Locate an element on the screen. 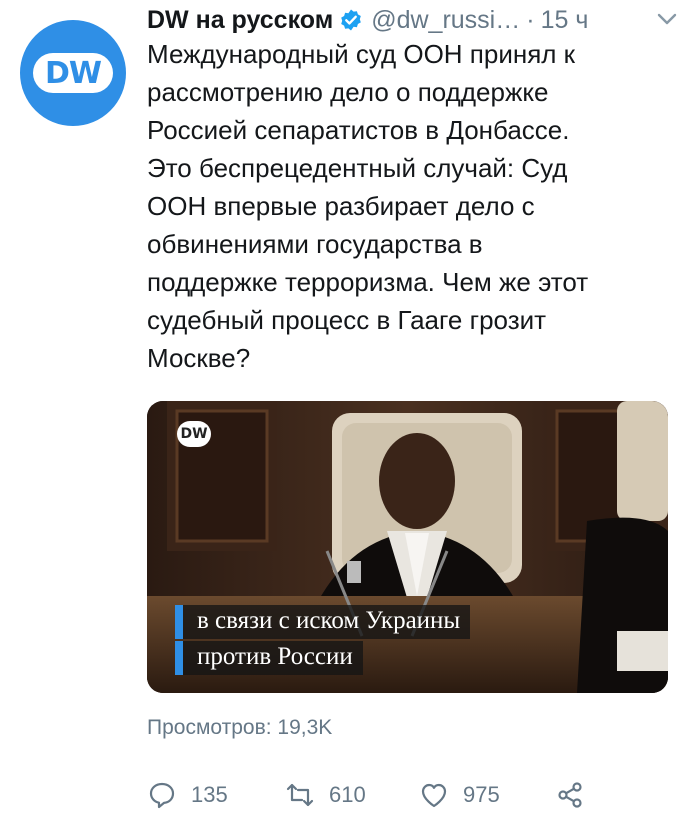 The width and height of the screenshot is (692, 815). reply-button: 135 is located at coordinates (187, 795).